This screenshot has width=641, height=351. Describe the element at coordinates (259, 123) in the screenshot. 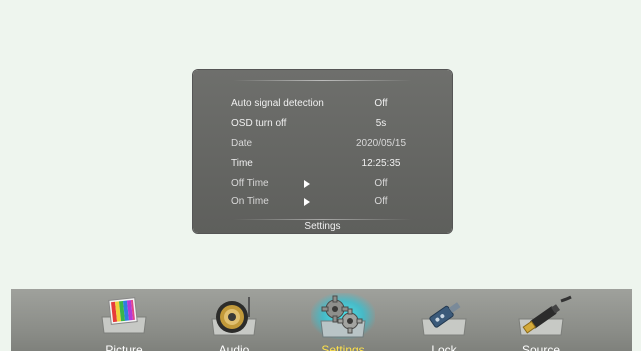

I see `row-label: OSD turn off` at that location.